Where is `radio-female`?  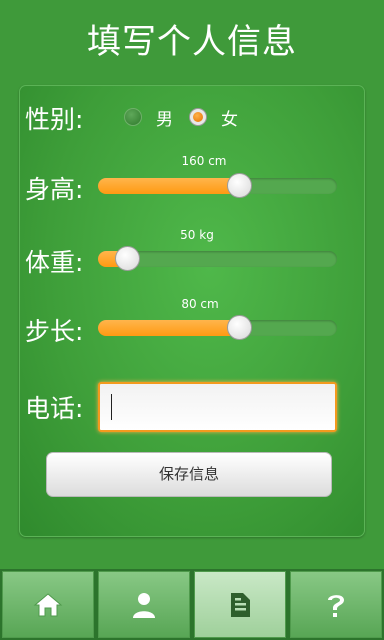
radio-female is located at coordinates (198, 117).